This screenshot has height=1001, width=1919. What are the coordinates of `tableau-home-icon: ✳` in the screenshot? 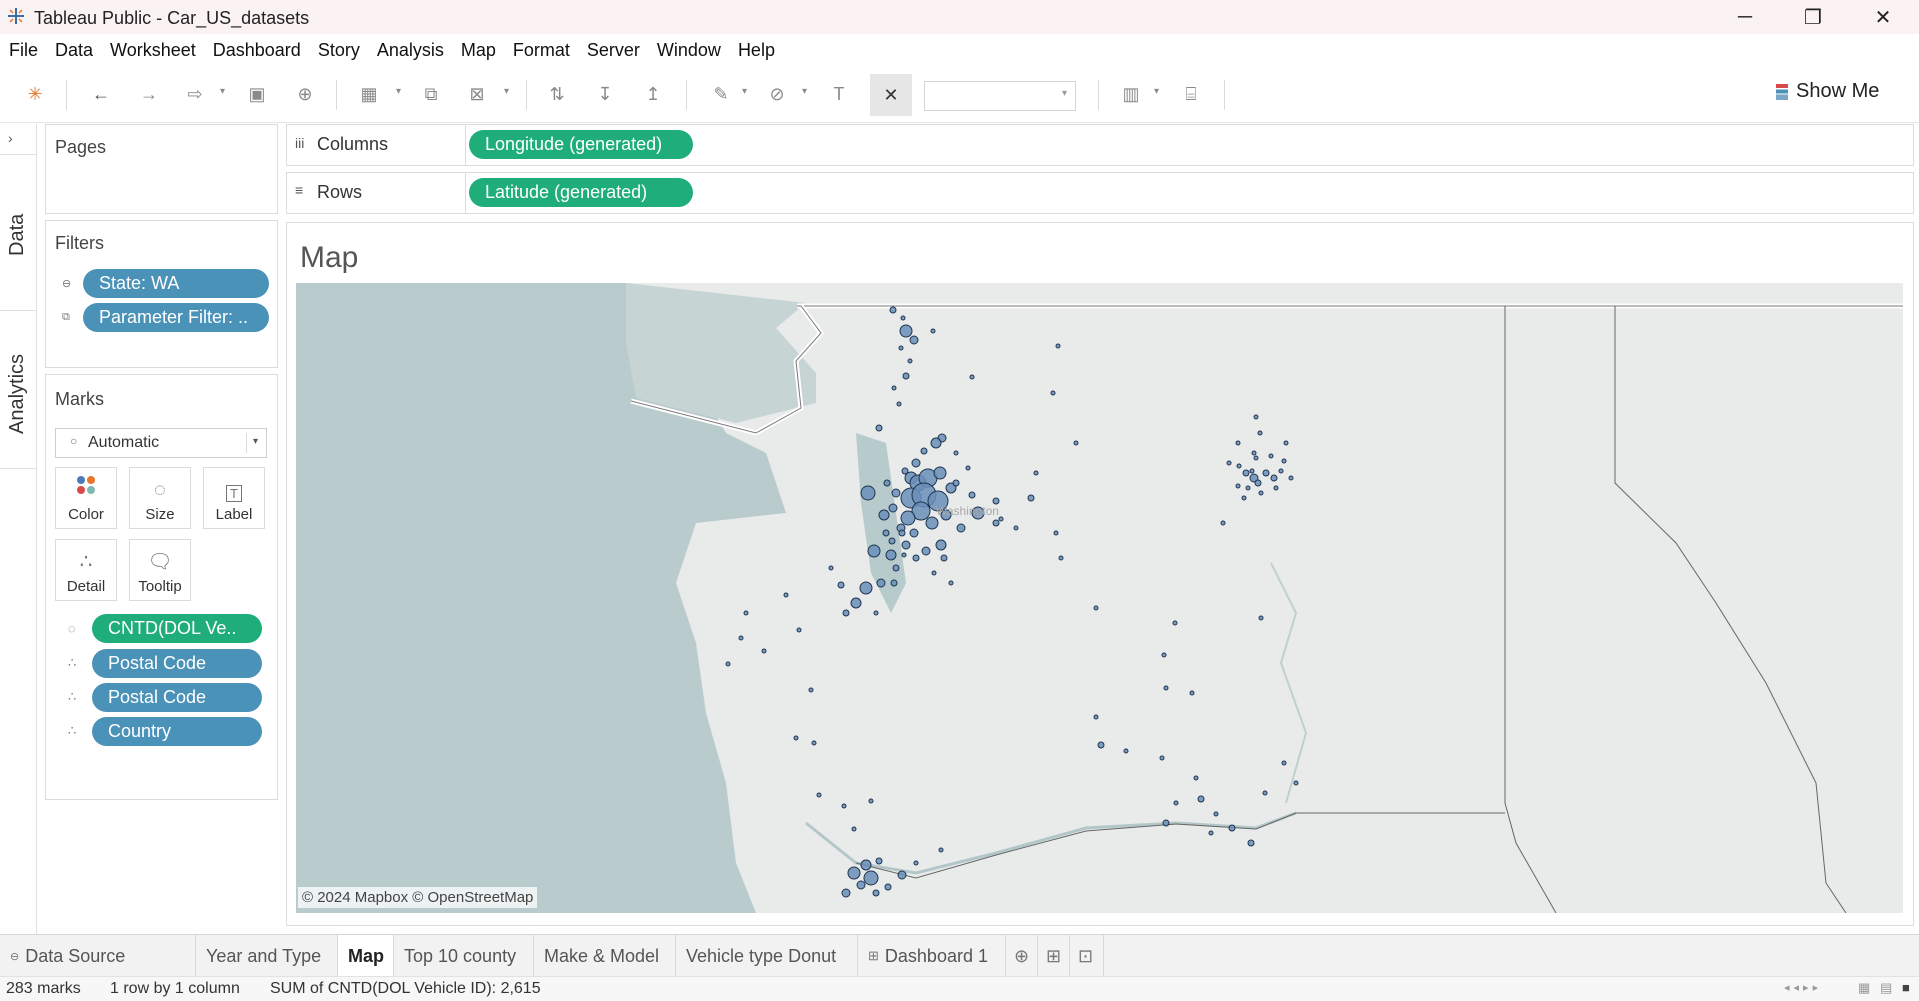 It's located at (35, 94).